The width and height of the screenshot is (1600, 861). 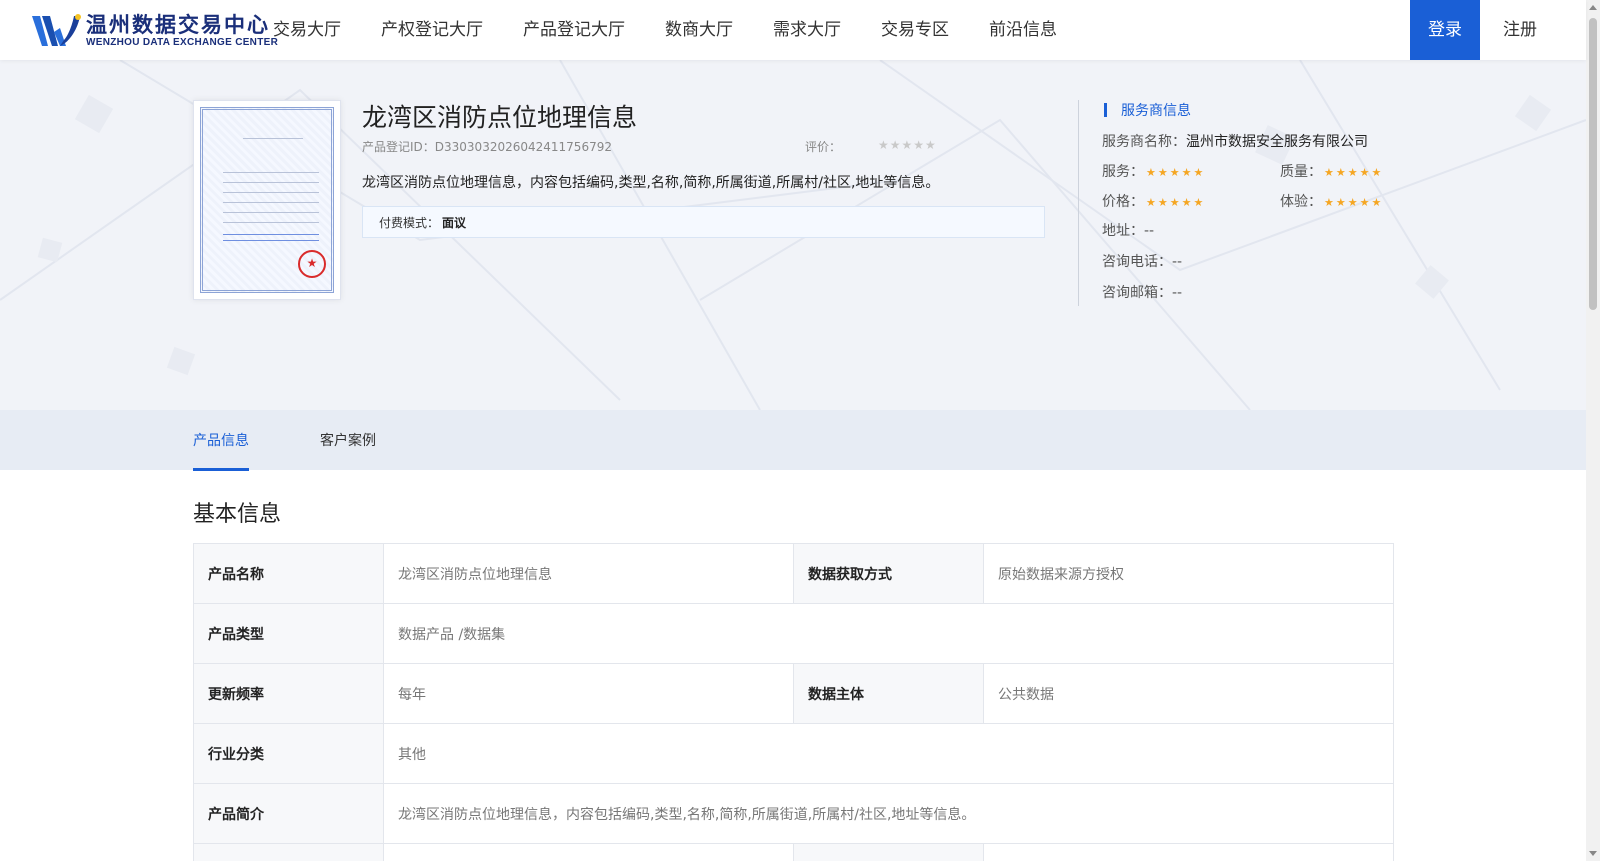 What do you see at coordinates (793, 440) in the screenshot?
I see `detail-tabbar: 产品信息 客户案例` at bounding box center [793, 440].